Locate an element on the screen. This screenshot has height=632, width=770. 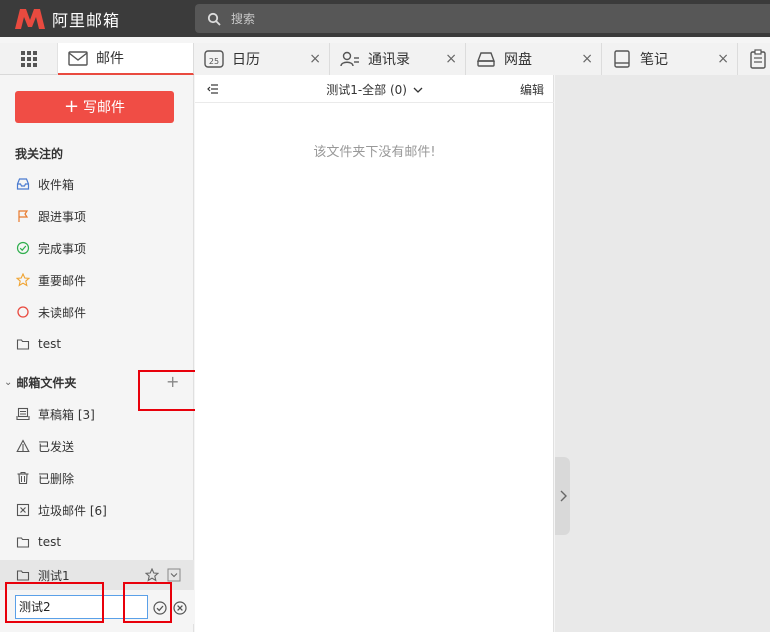
search-input: 搜索 is located at coordinates (482, 18).